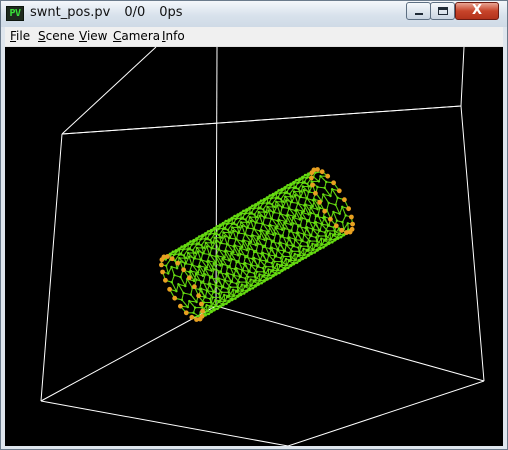 The width and height of the screenshot is (508, 450). I want to click on menu-info-label: nfo, so click(175, 36).